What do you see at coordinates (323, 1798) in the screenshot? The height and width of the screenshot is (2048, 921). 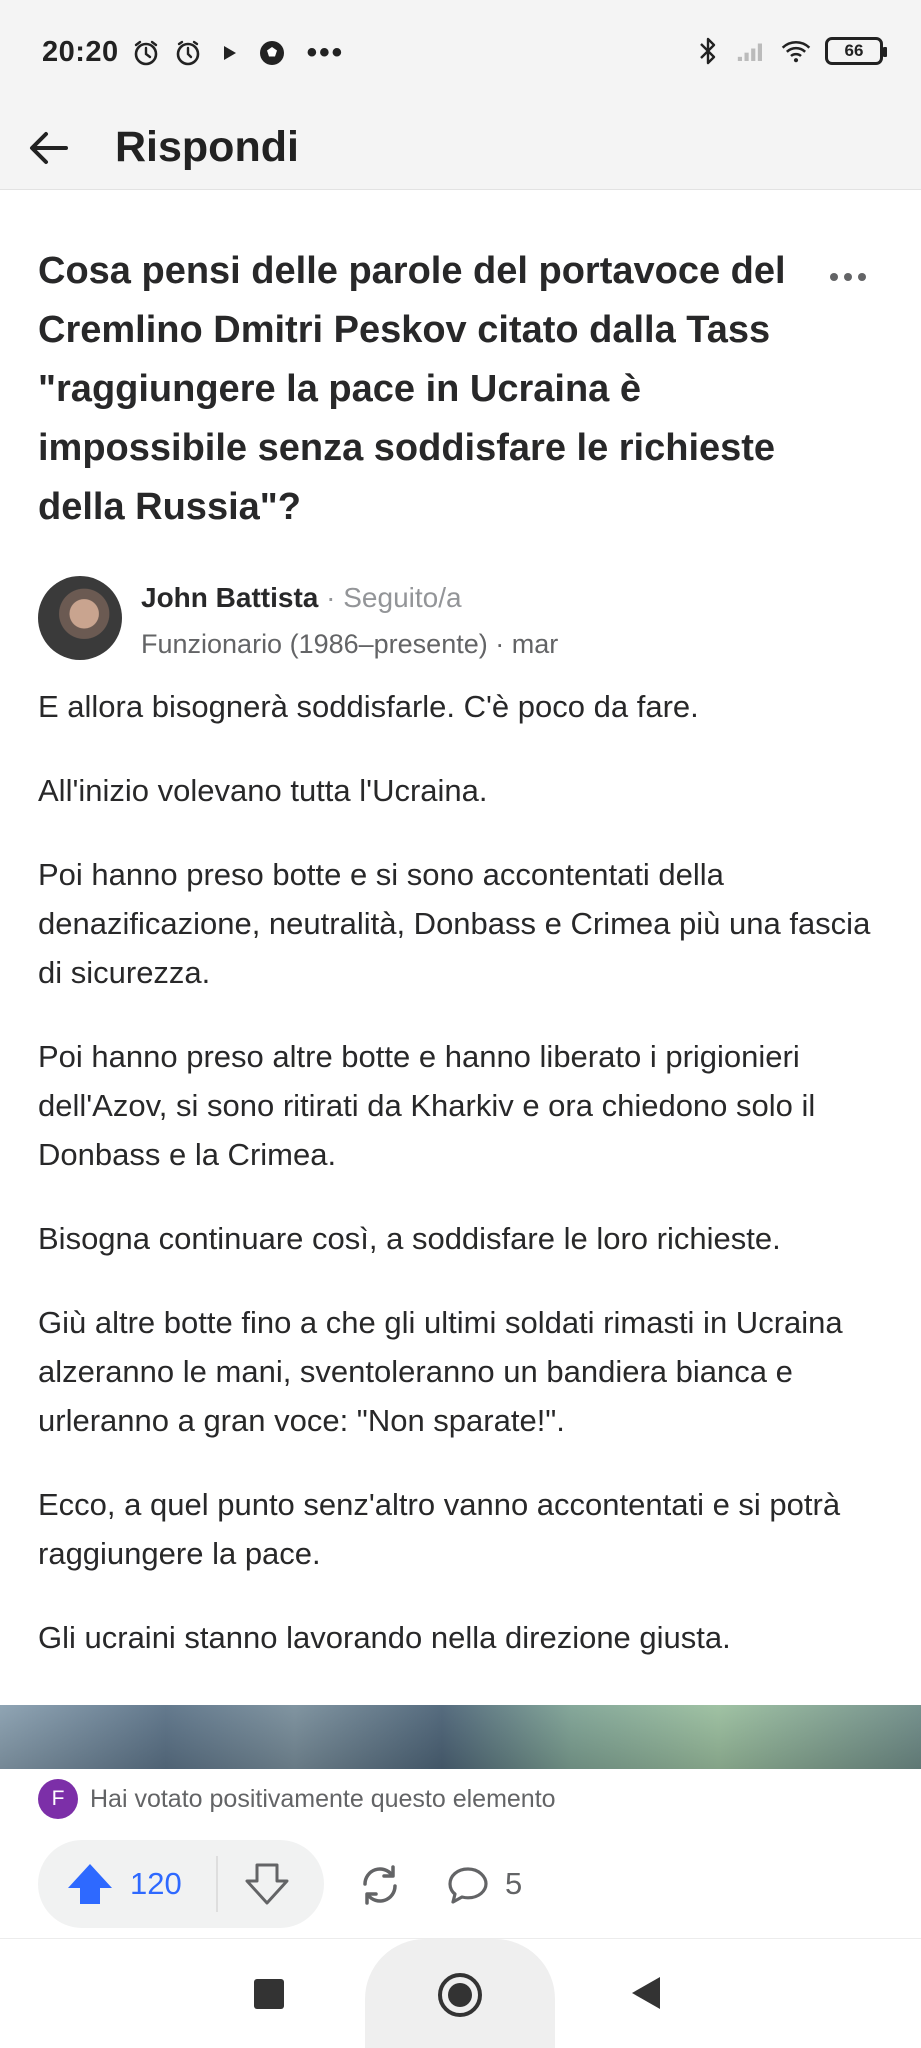 I see `upvote-notice-text: Hai votato positivamente questo elemento` at bounding box center [323, 1798].